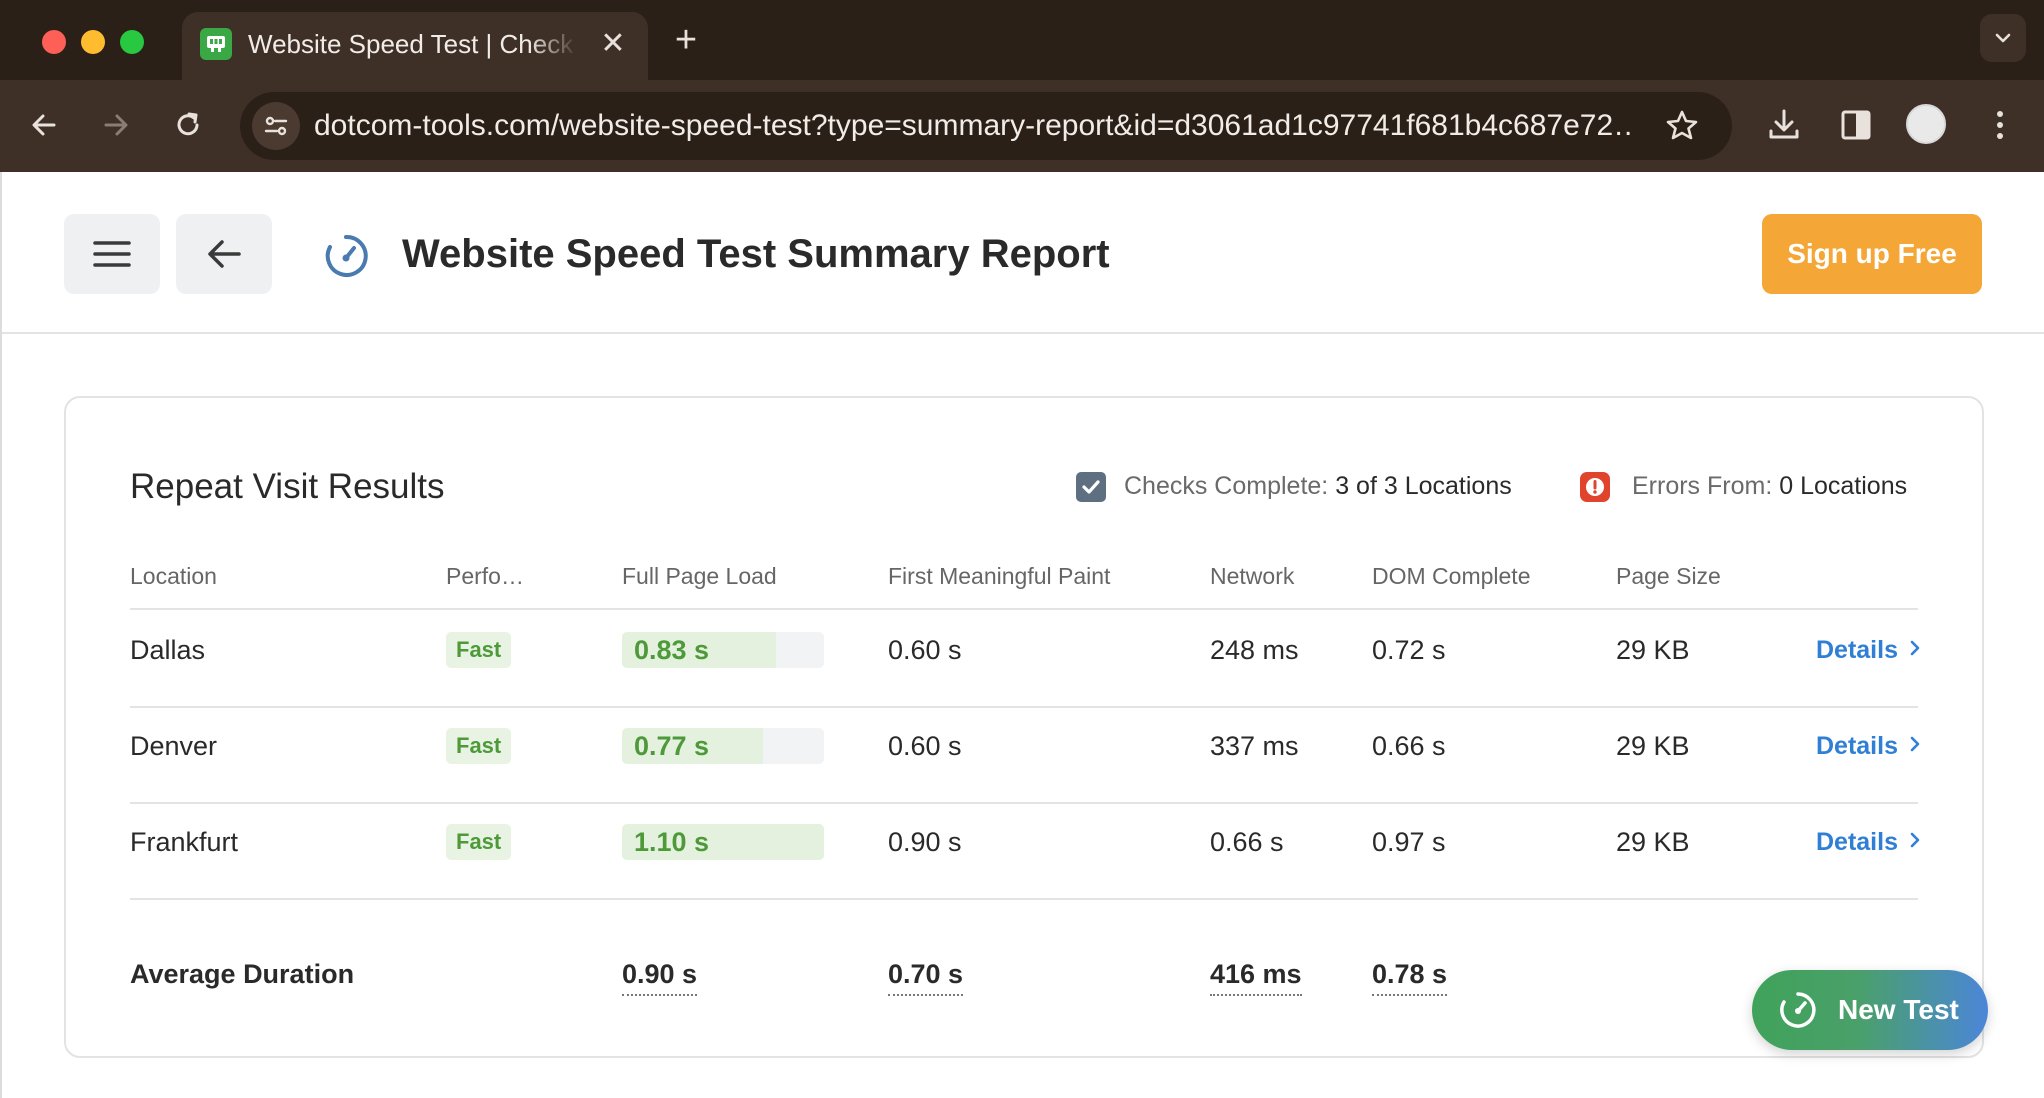 The width and height of the screenshot is (2044, 1098). I want to click on more-vertical-icon, so click(2000, 125).